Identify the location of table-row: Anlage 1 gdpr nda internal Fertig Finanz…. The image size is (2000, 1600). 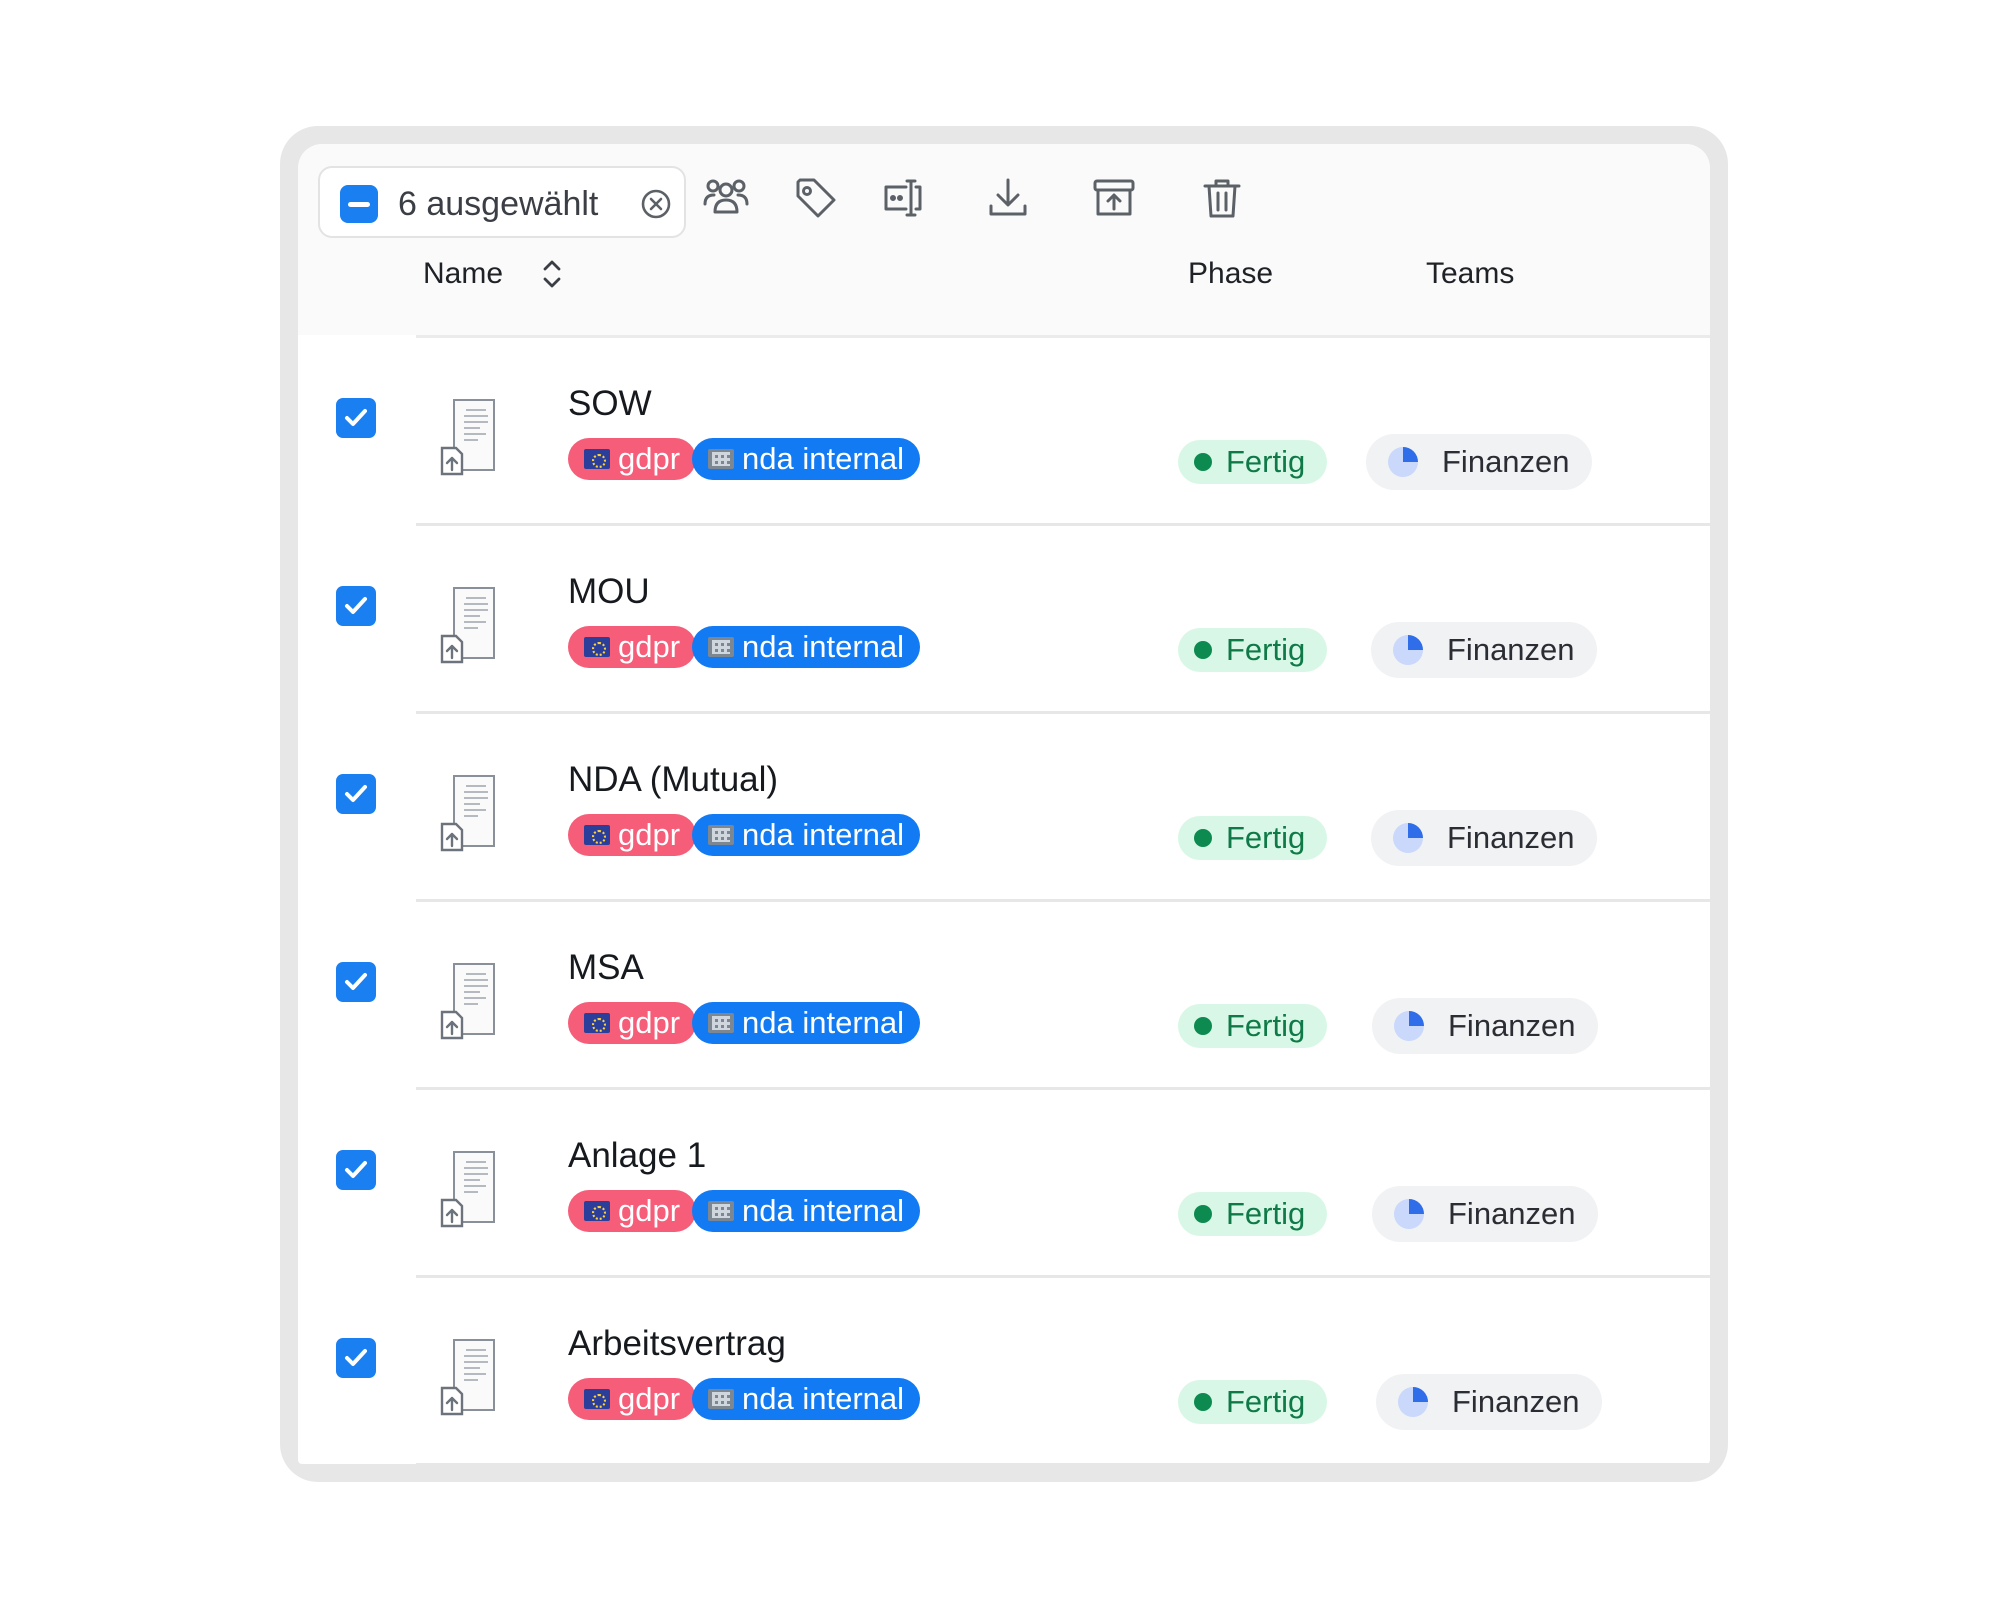
(1004, 1184).